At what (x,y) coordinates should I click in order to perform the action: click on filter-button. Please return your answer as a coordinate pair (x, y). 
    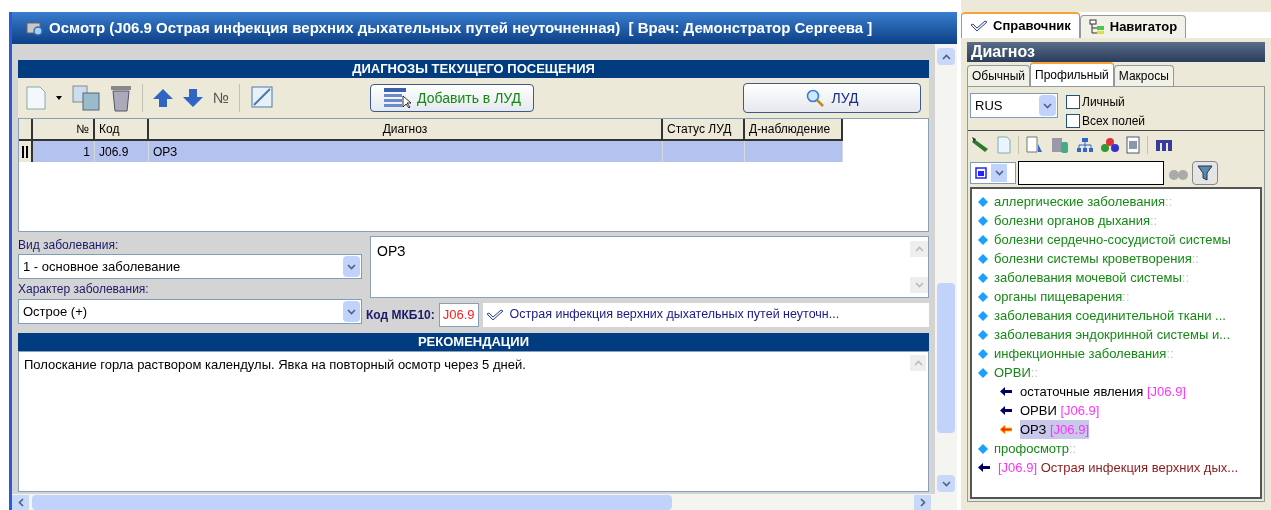
    Looking at the image, I should click on (1205, 173).